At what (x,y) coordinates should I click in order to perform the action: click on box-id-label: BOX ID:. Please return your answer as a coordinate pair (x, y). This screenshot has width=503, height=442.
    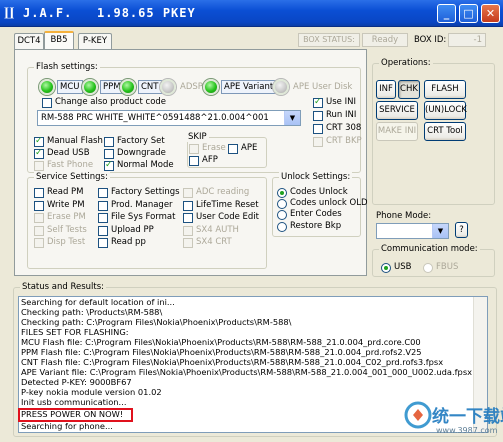
    Looking at the image, I should click on (430, 40).